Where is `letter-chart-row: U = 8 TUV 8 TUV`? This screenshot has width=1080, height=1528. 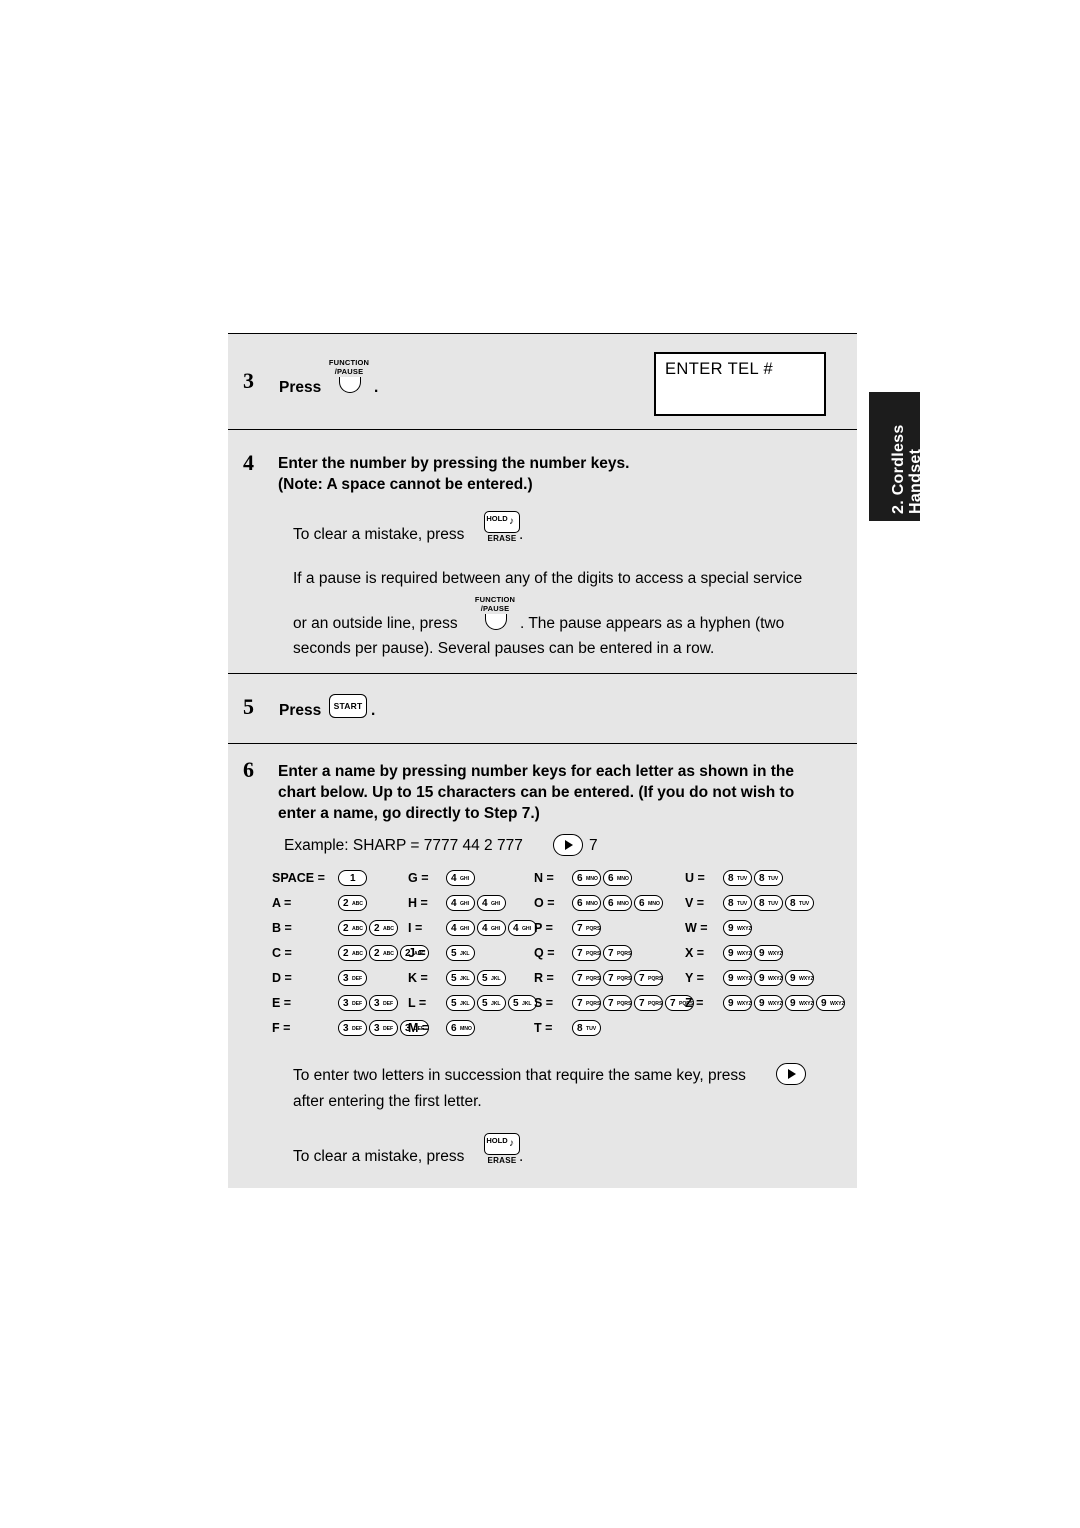 letter-chart-row: U = 8 TUV 8 TUV is located at coordinates (766, 881).